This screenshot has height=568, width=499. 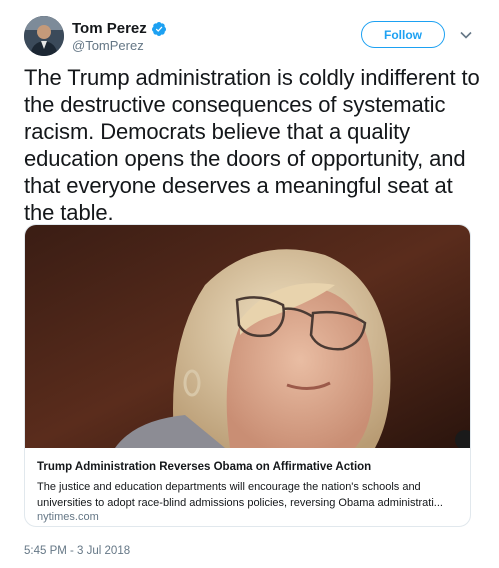 I want to click on tweet-timestamp: 5:45 PM - 3 Jul 2018, so click(x=77, y=551).